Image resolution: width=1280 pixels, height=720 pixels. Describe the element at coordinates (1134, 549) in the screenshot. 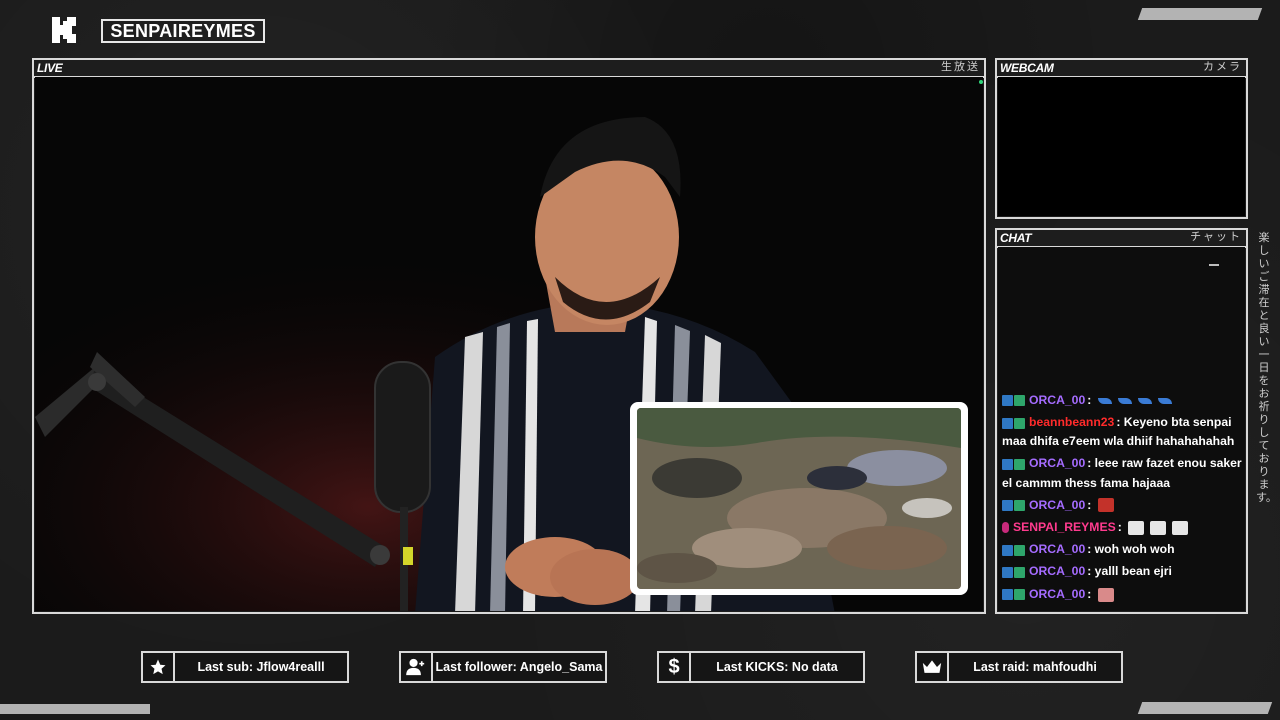

I see `chat-text: woh woh woh` at that location.